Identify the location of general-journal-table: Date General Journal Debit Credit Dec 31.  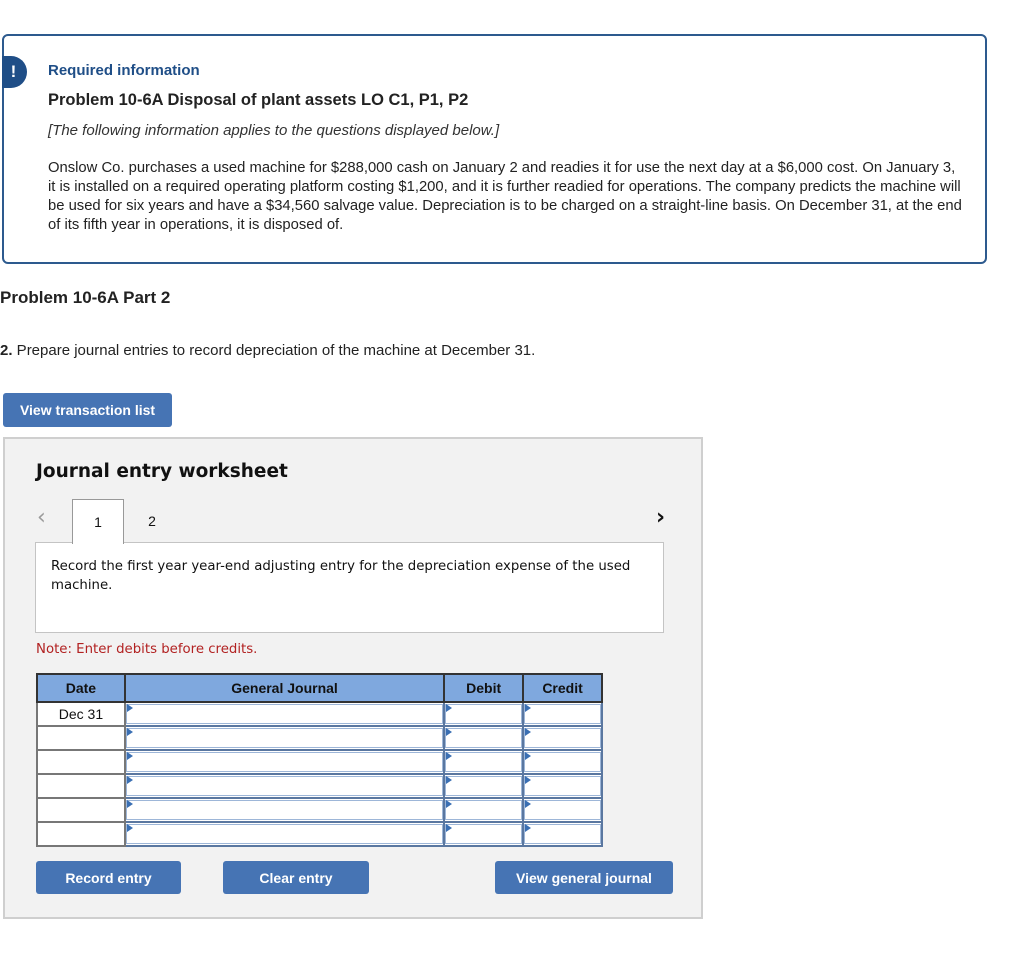
(319, 760).